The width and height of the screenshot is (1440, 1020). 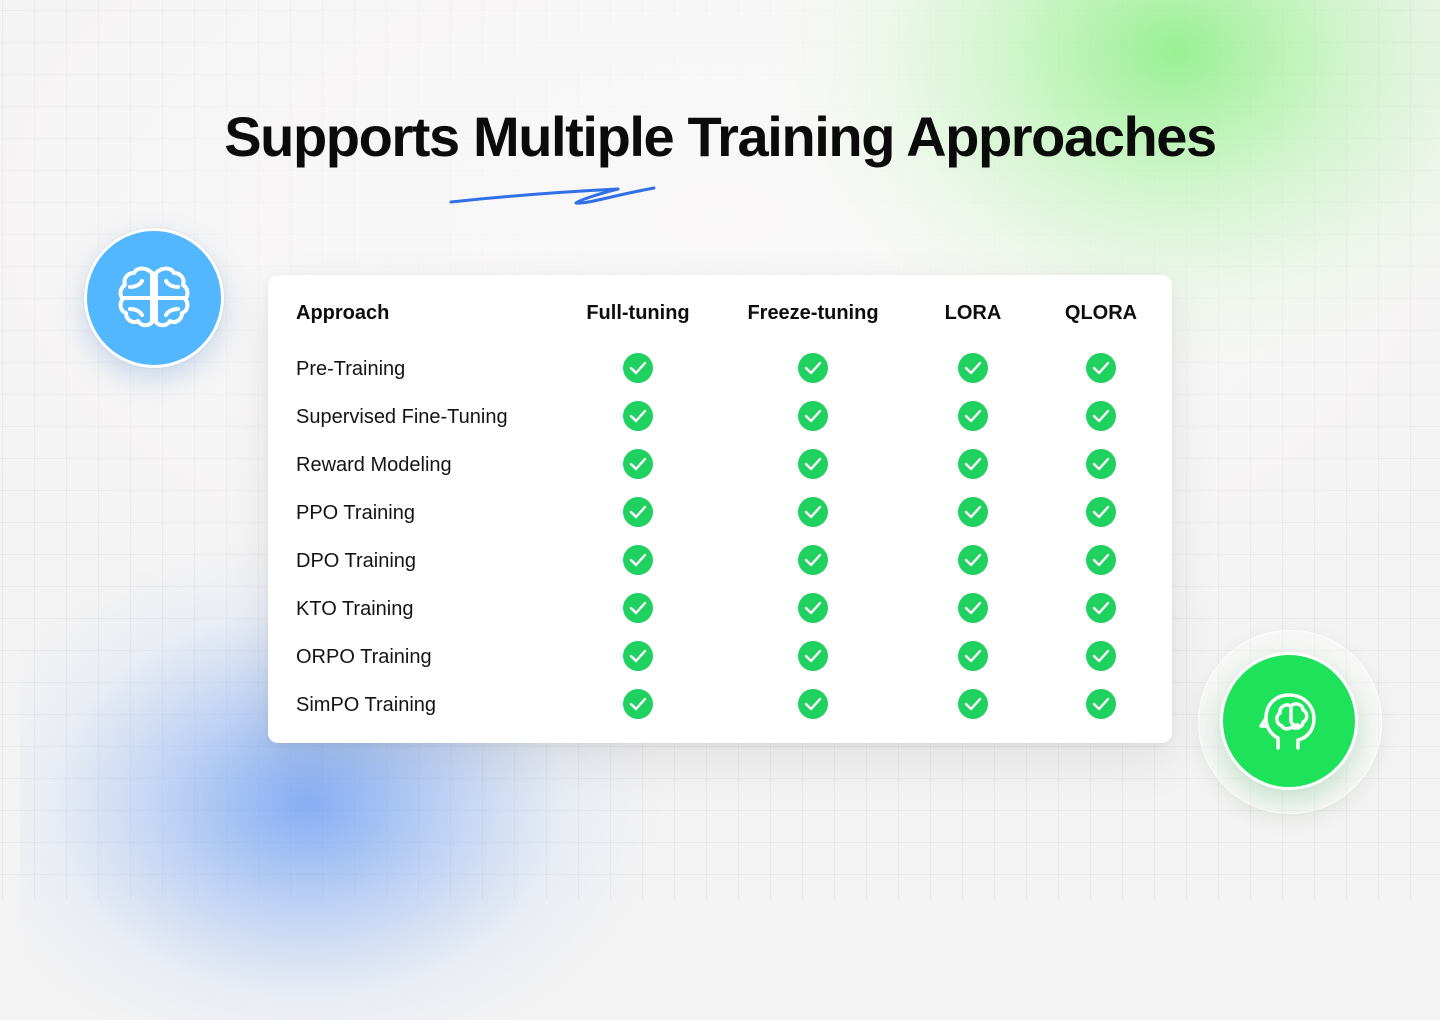 I want to click on header-qlora: QLORA, so click(x=1101, y=313).